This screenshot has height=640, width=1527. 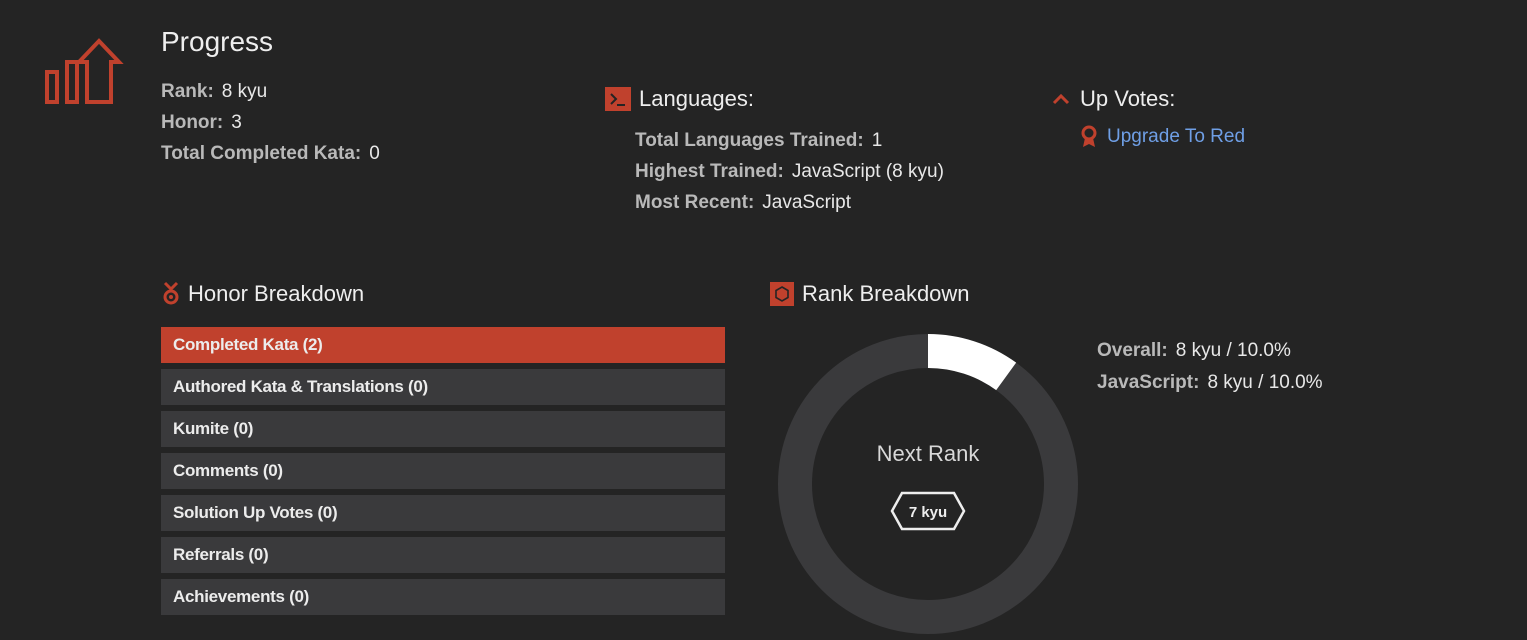 What do you see at coordinates (972, 362) in the screenshot?
I see `ring-progress-arc` at bounding box center [972, 362].